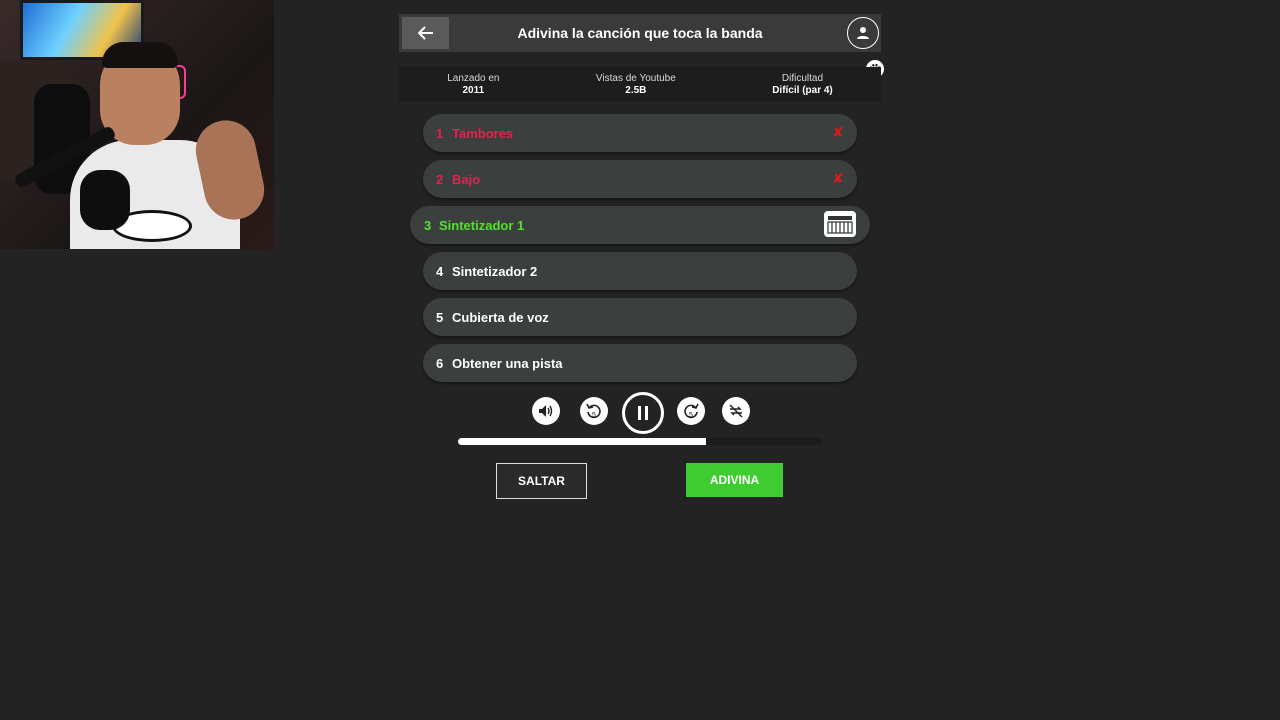  Describe the element at coordinates (541, 481) in the screenshot. I see `skip-button: SALTAR` at that location.